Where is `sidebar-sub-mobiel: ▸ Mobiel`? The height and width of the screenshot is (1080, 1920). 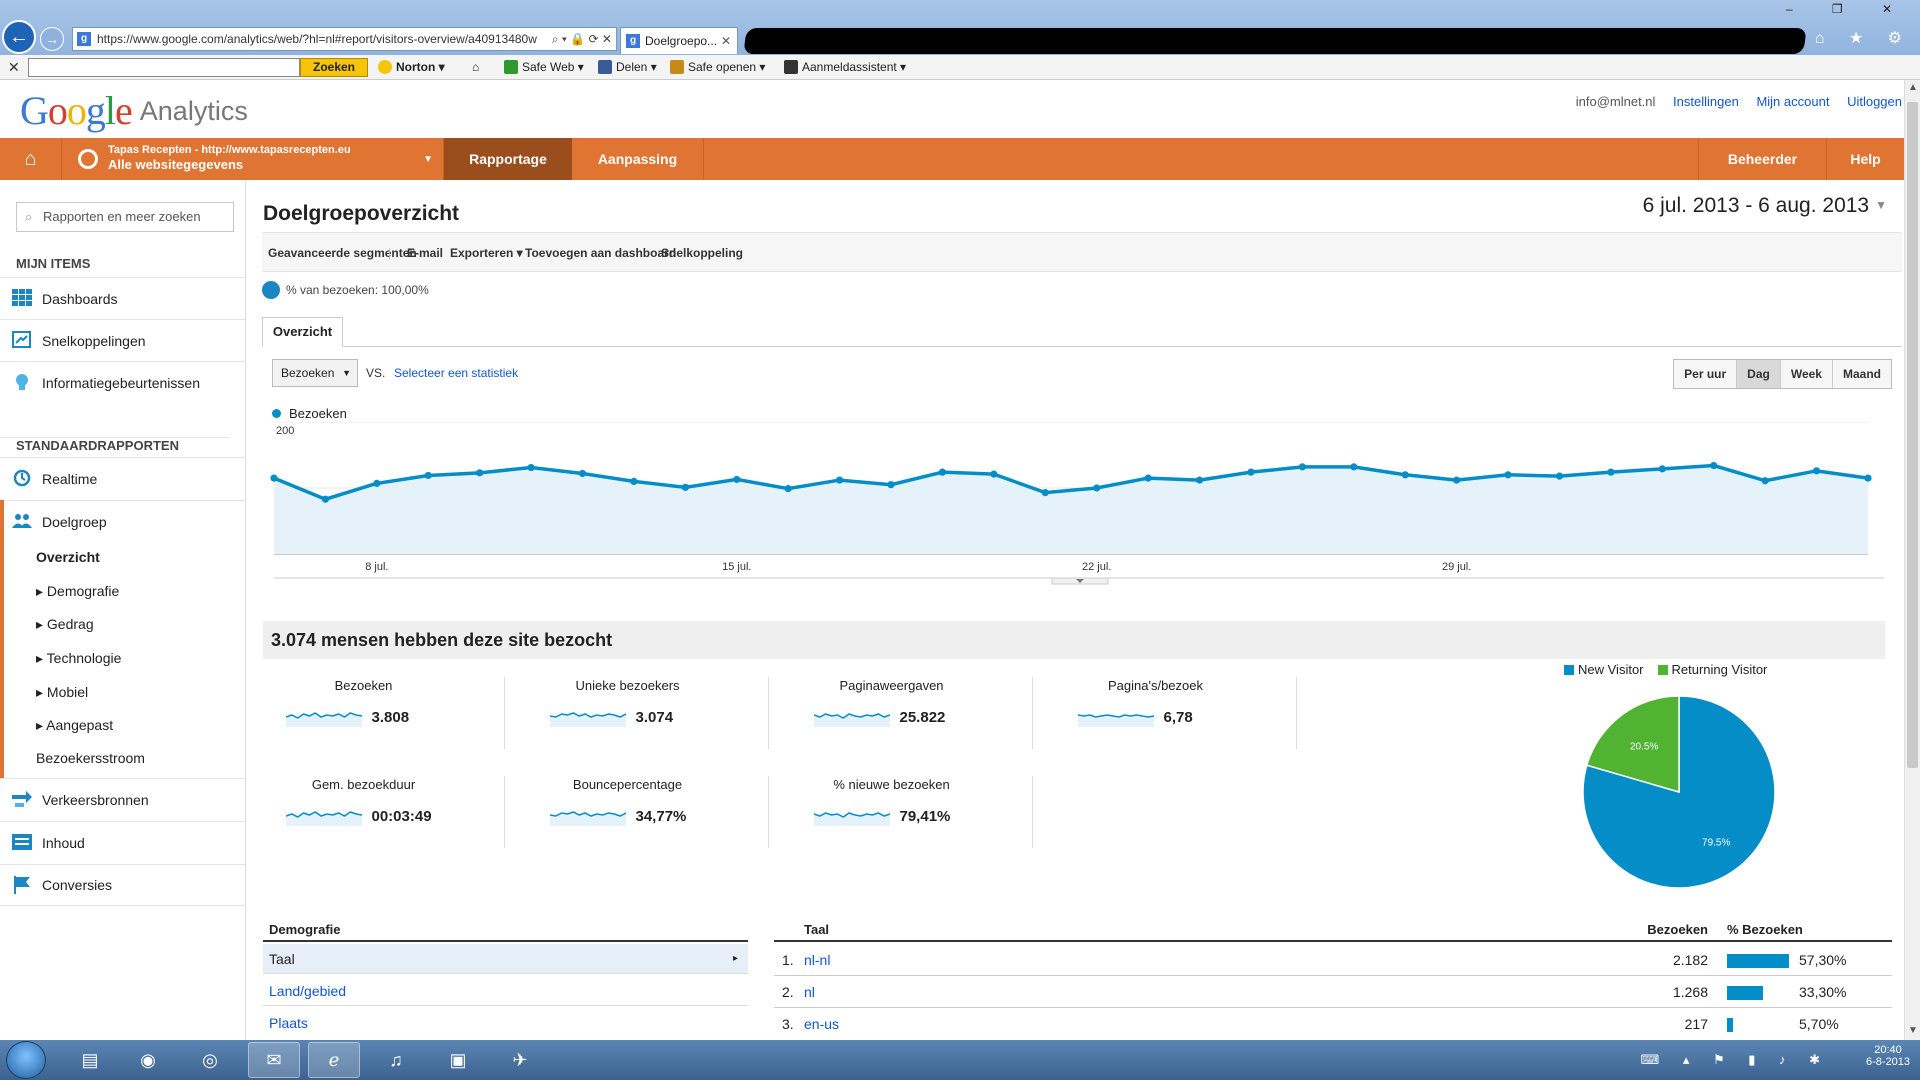
sidebar-sub-mobiel: ▸ Mobiel is located at coordinates (62, 692).